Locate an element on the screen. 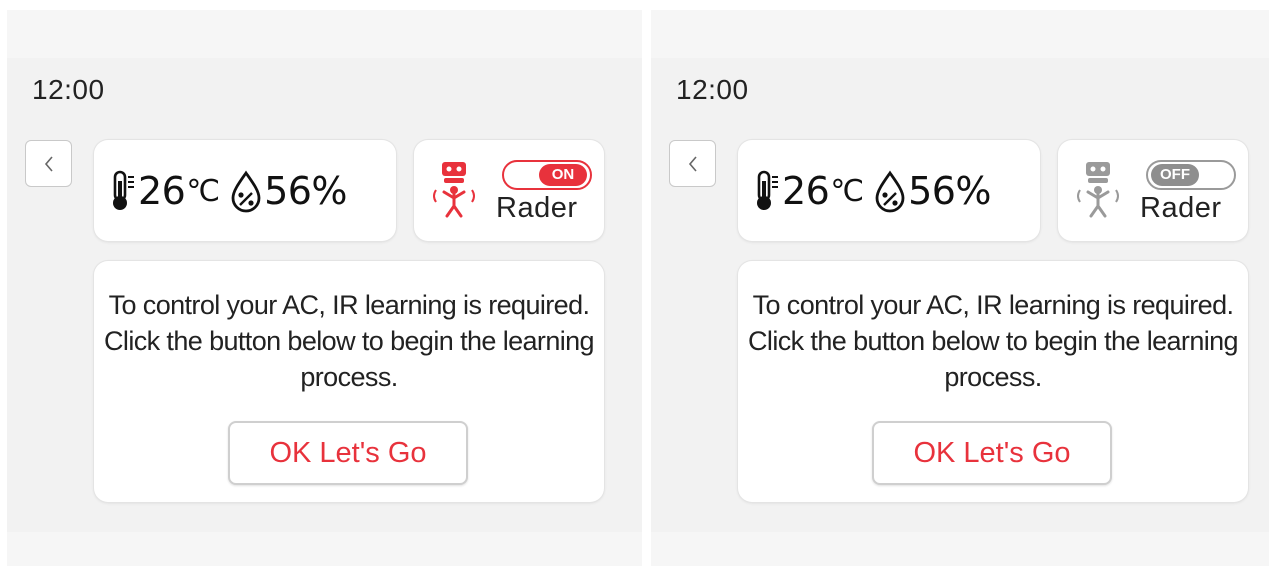  radar-card: ON Rader is located at coordinates (509, 190).